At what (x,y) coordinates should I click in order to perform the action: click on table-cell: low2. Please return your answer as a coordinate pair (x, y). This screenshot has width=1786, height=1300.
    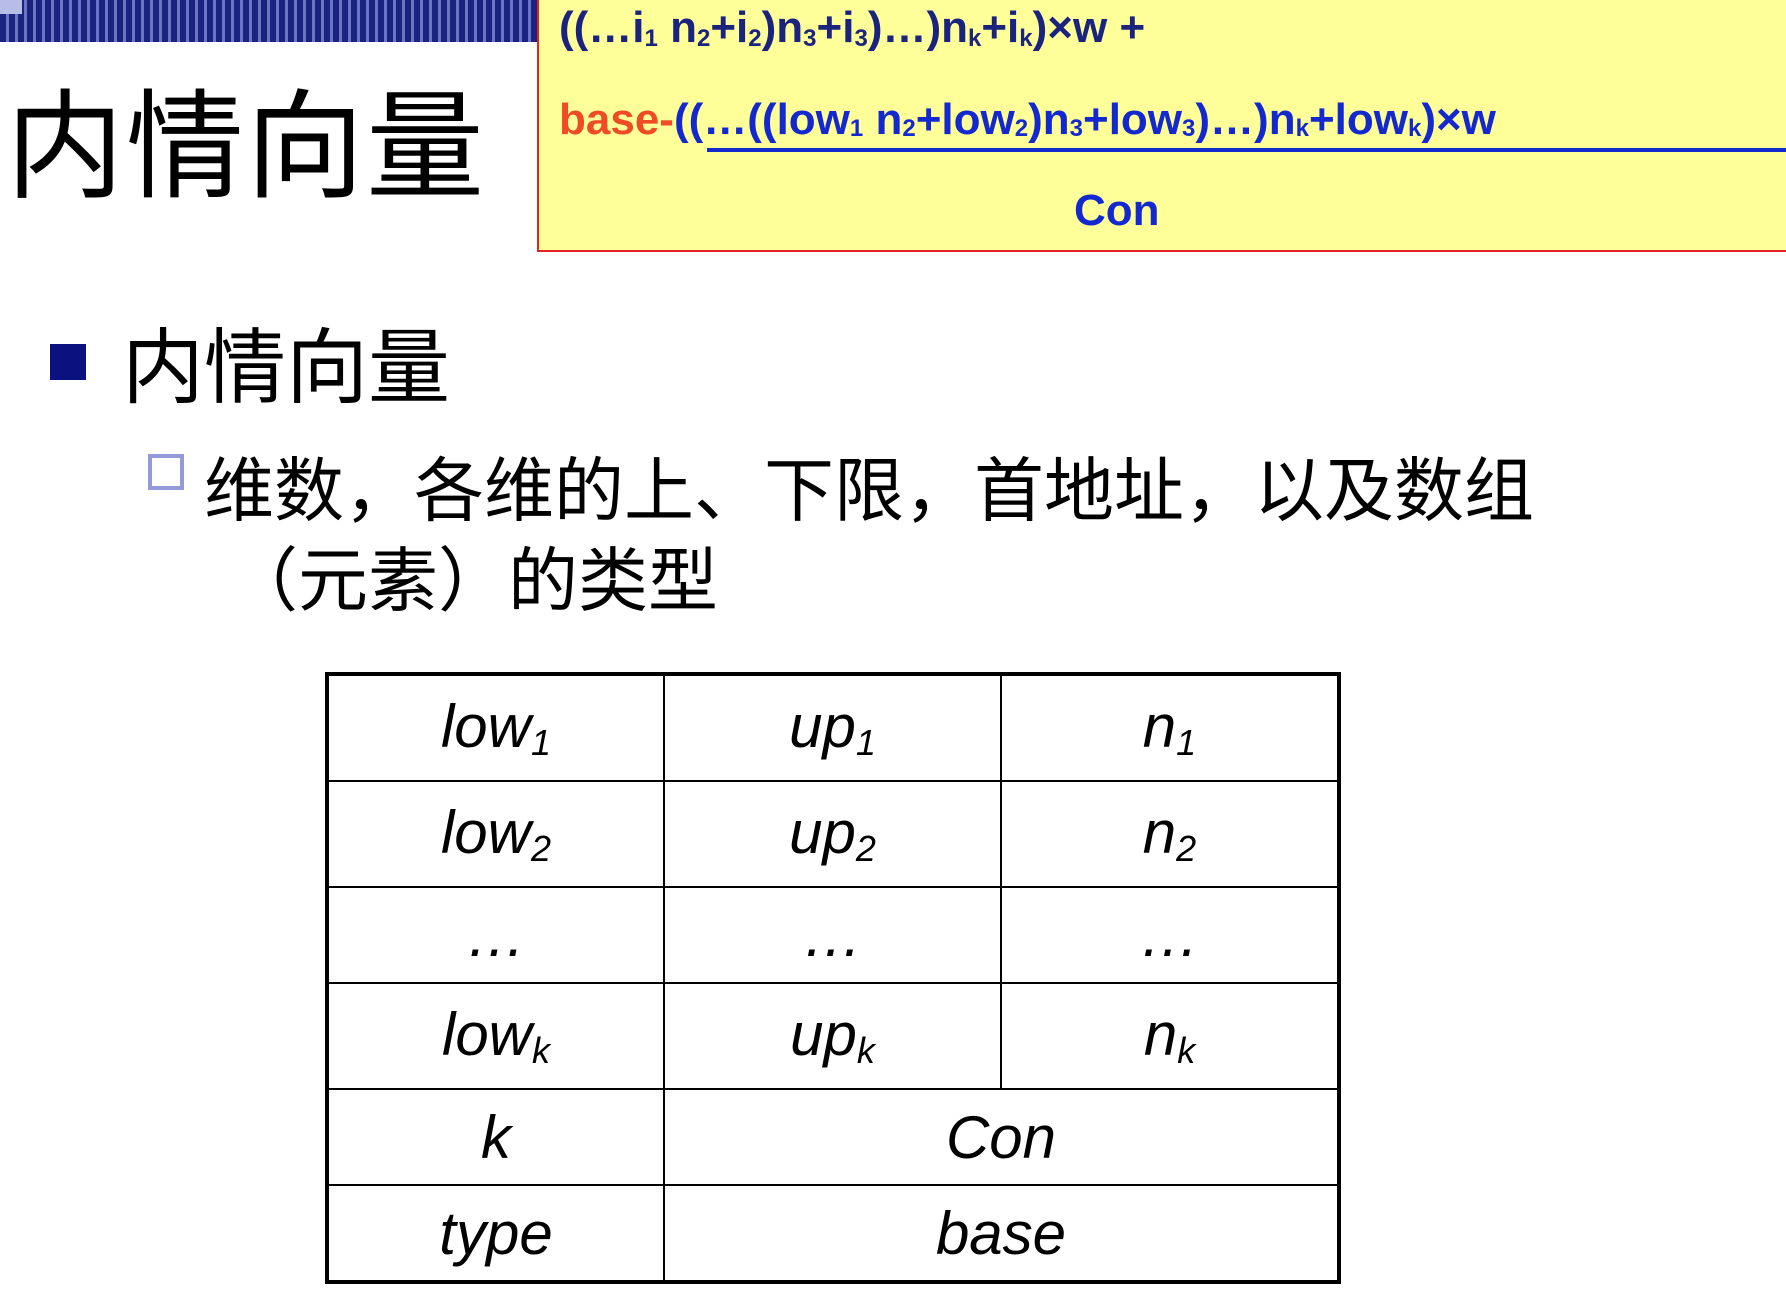
    Looking at the image, I should click on (495, 834).